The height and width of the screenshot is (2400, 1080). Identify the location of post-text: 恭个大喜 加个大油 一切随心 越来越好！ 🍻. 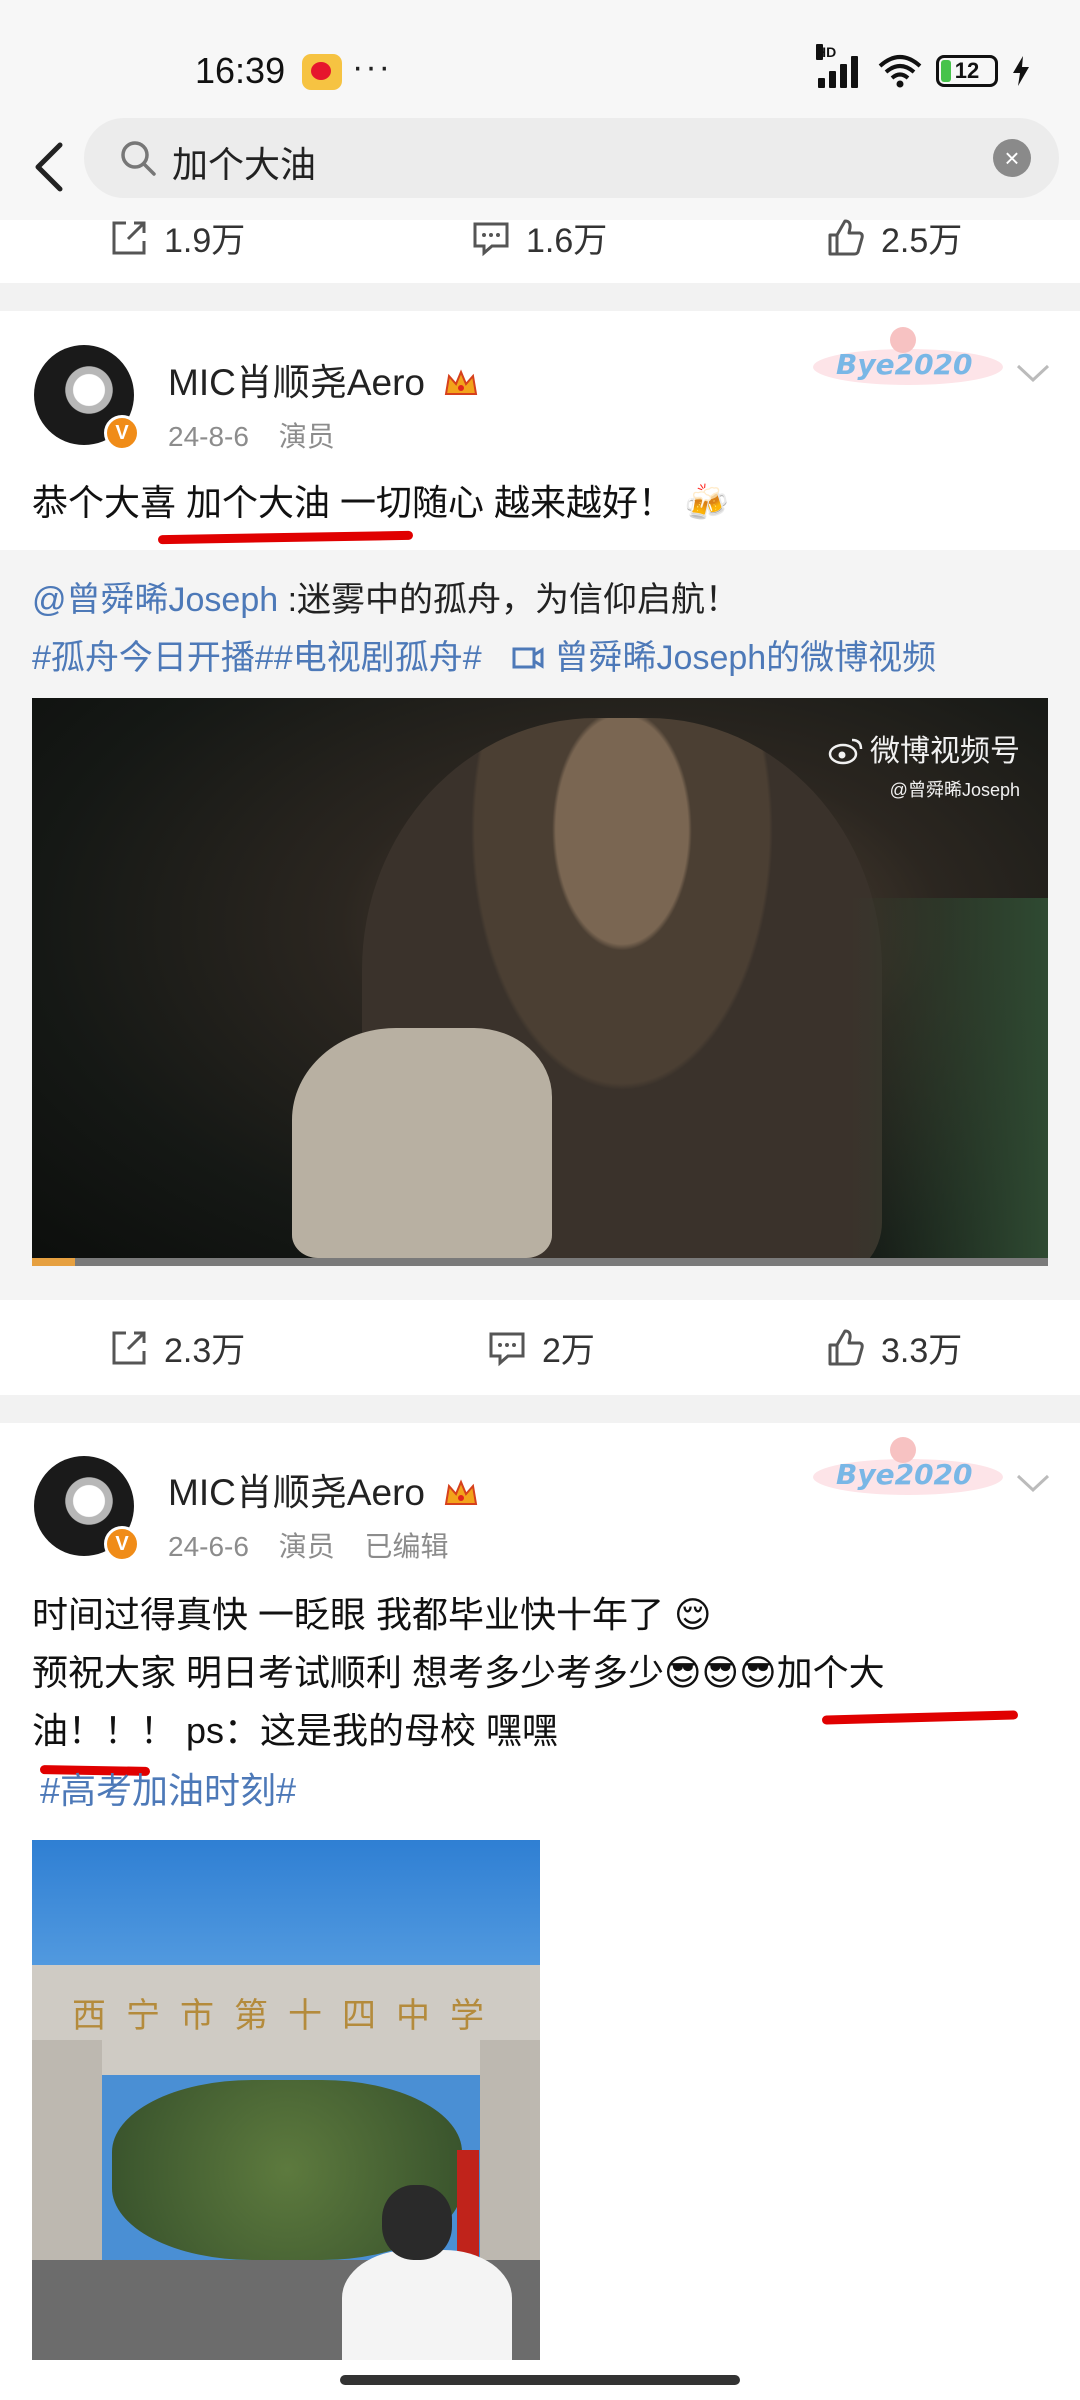
(380, 503).